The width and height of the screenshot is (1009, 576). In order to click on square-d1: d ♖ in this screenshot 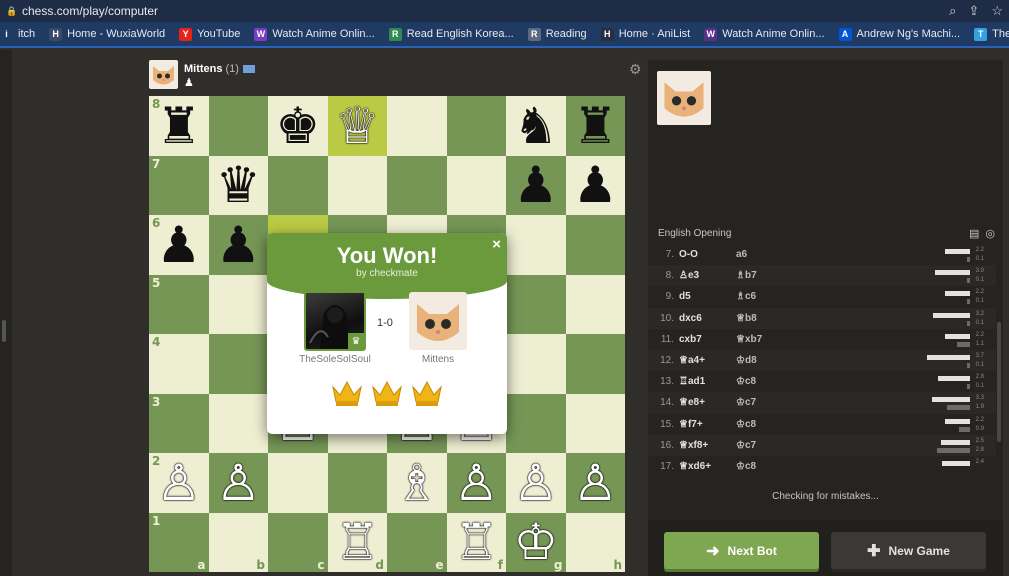, I will do `click(357, 542)`.